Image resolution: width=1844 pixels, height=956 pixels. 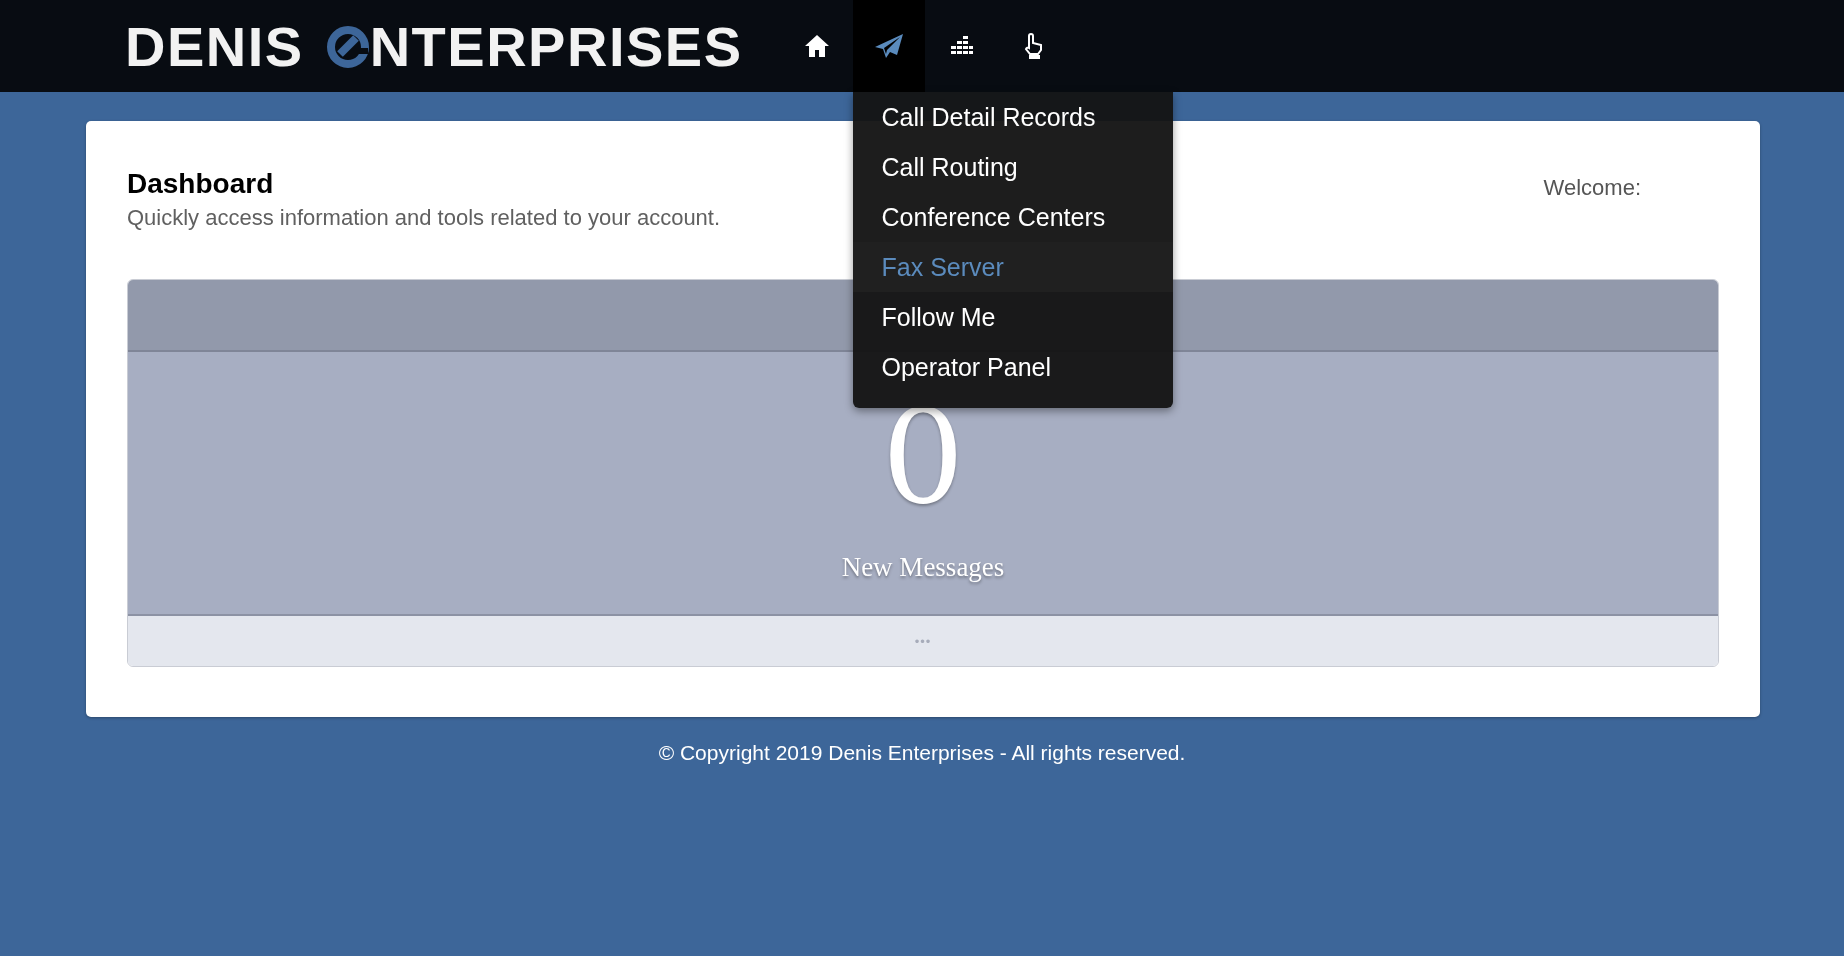 I want to click on logo-text: NTERPRISES, so click(x=556, y=46).